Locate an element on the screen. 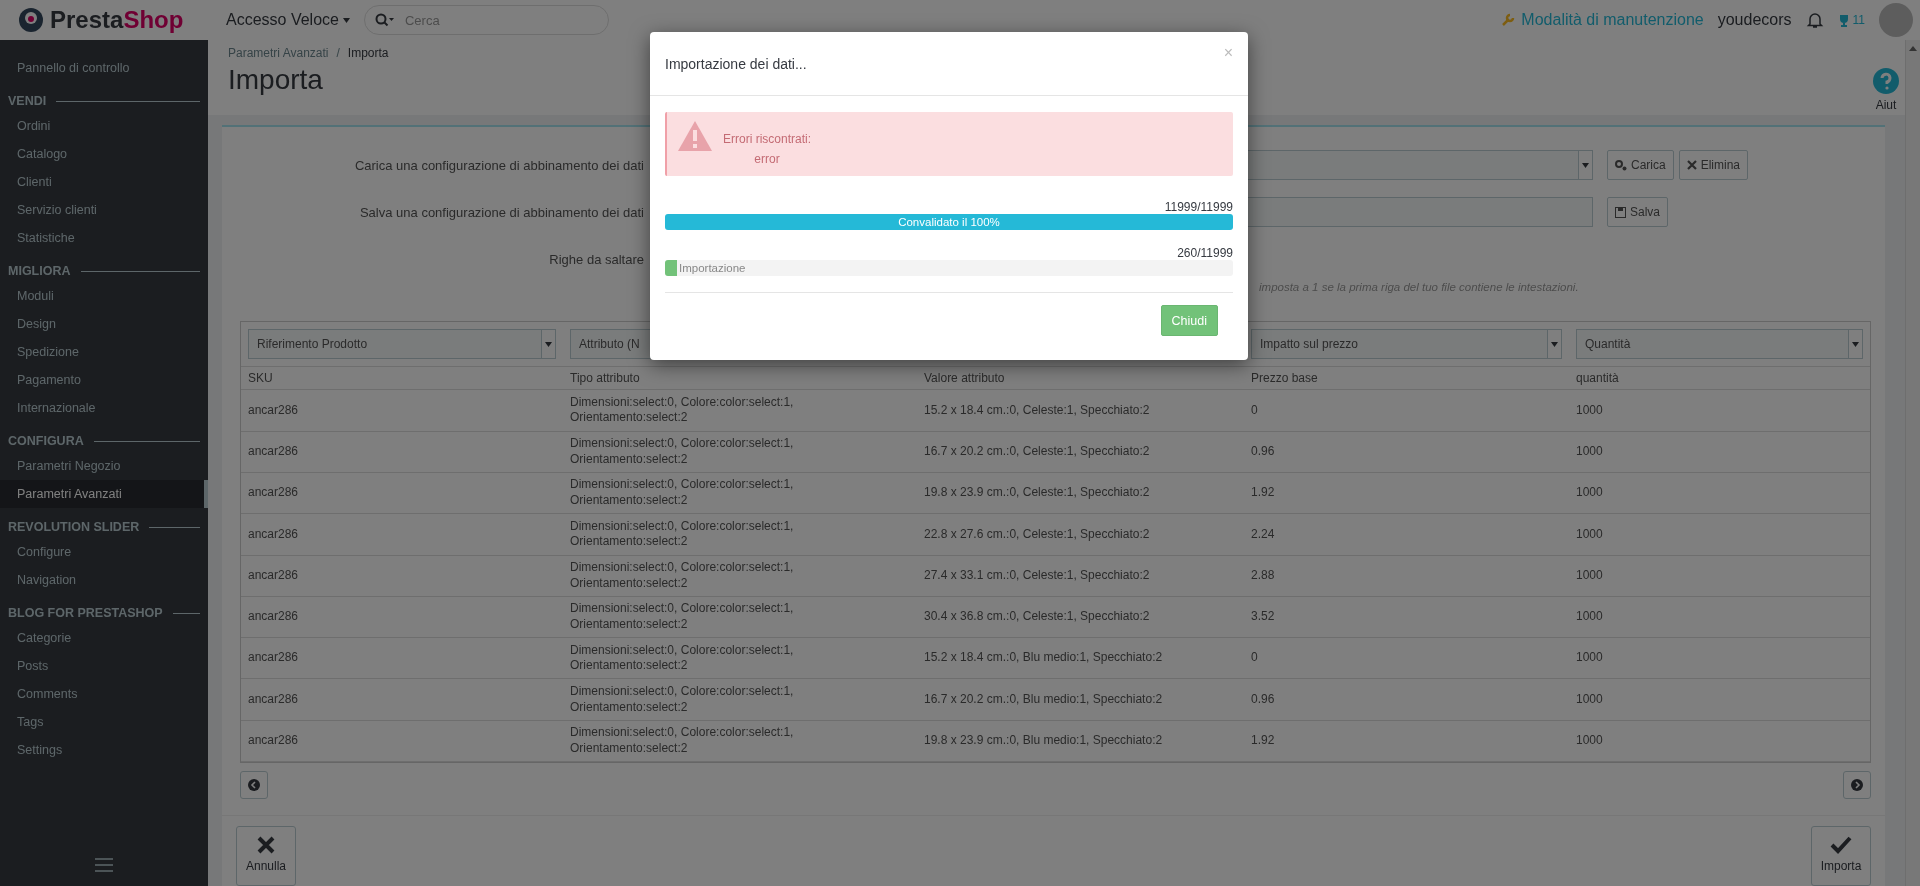 The width and height of the screenshot is (1920, 886). shop-name: youdecors is located at coordinates (1754, 20).